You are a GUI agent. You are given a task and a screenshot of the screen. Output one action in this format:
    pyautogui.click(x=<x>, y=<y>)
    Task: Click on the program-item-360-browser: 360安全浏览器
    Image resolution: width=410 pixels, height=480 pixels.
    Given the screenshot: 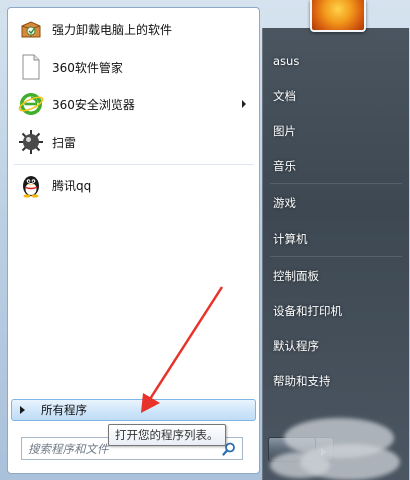 What is the action you would take?
    pyautogui.click(x=134, y=104)
    